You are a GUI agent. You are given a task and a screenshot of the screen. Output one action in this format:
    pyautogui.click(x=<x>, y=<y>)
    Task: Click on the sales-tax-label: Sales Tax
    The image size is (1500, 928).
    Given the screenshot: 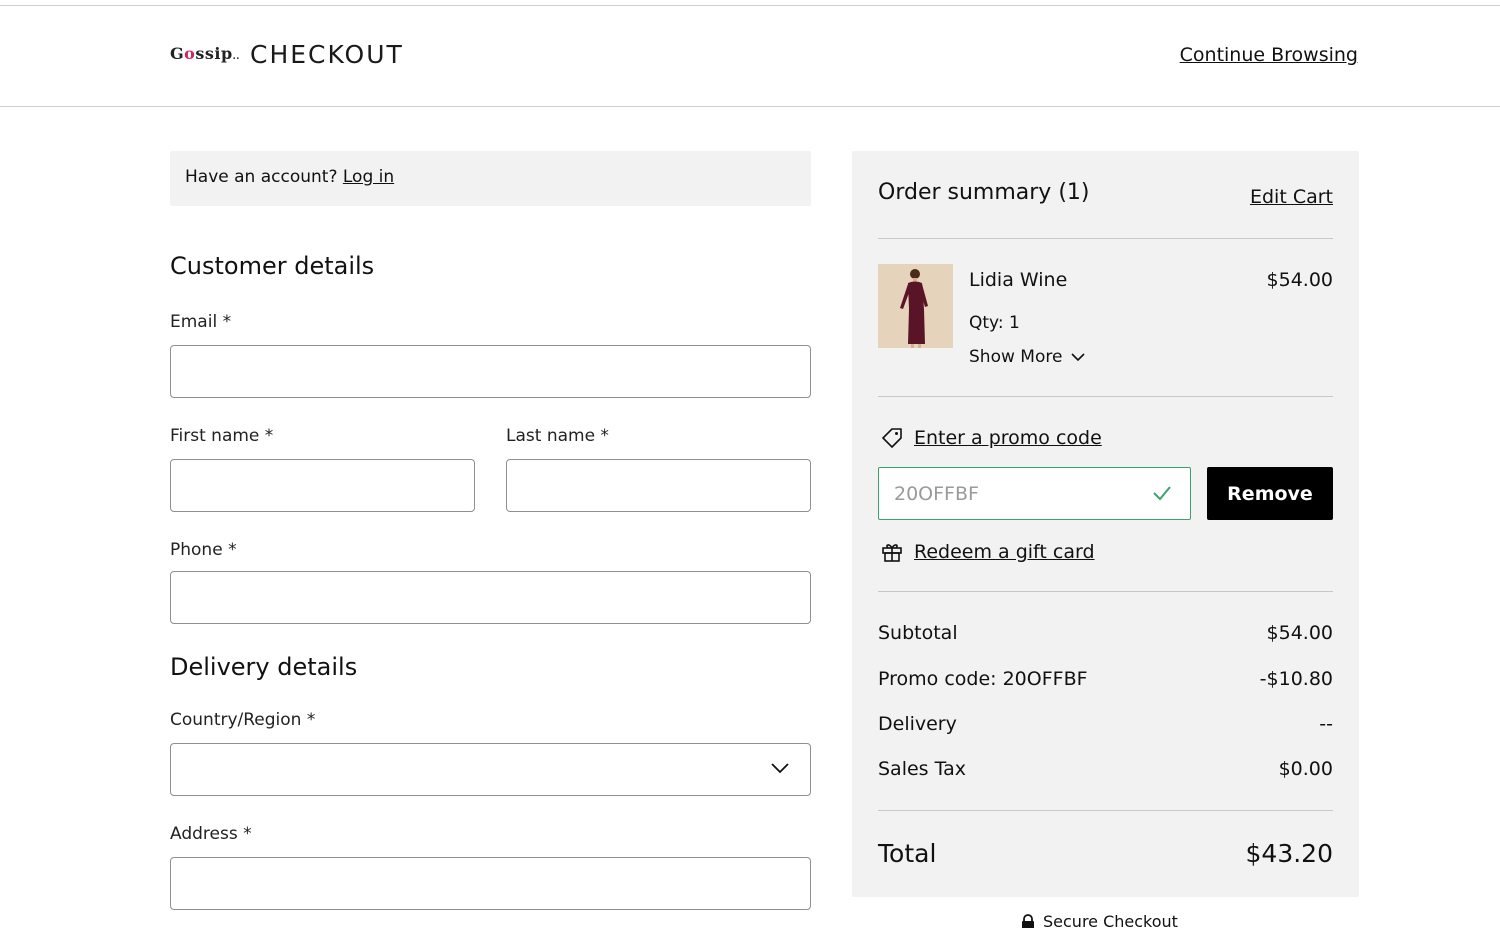 What is the action you would take?
    pyautogui.click(x=922, y=769)
    